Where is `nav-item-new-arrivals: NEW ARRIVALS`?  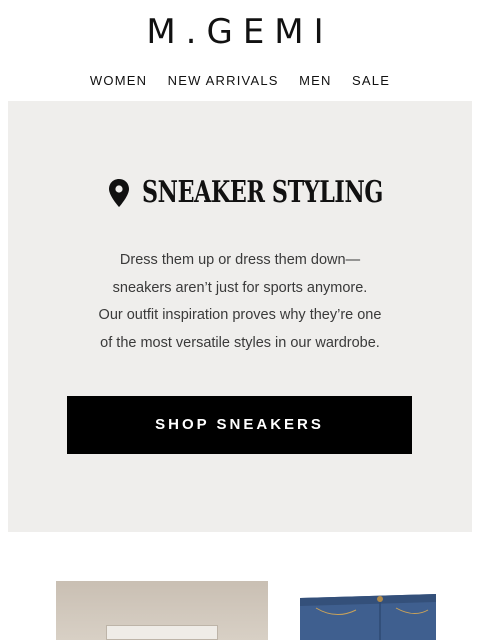 nav-item-new-arrivals: NEW ARRIVALS is located at coordinates (223, 80).